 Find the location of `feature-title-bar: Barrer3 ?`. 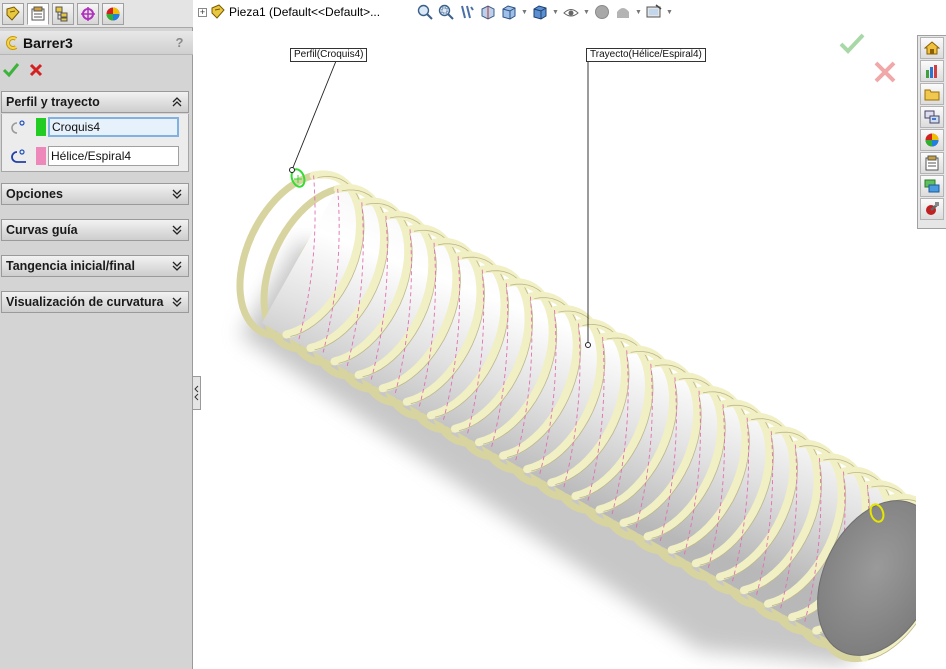

feature-title-bar: Barrer3 ? is located at coordinates (96, 43).